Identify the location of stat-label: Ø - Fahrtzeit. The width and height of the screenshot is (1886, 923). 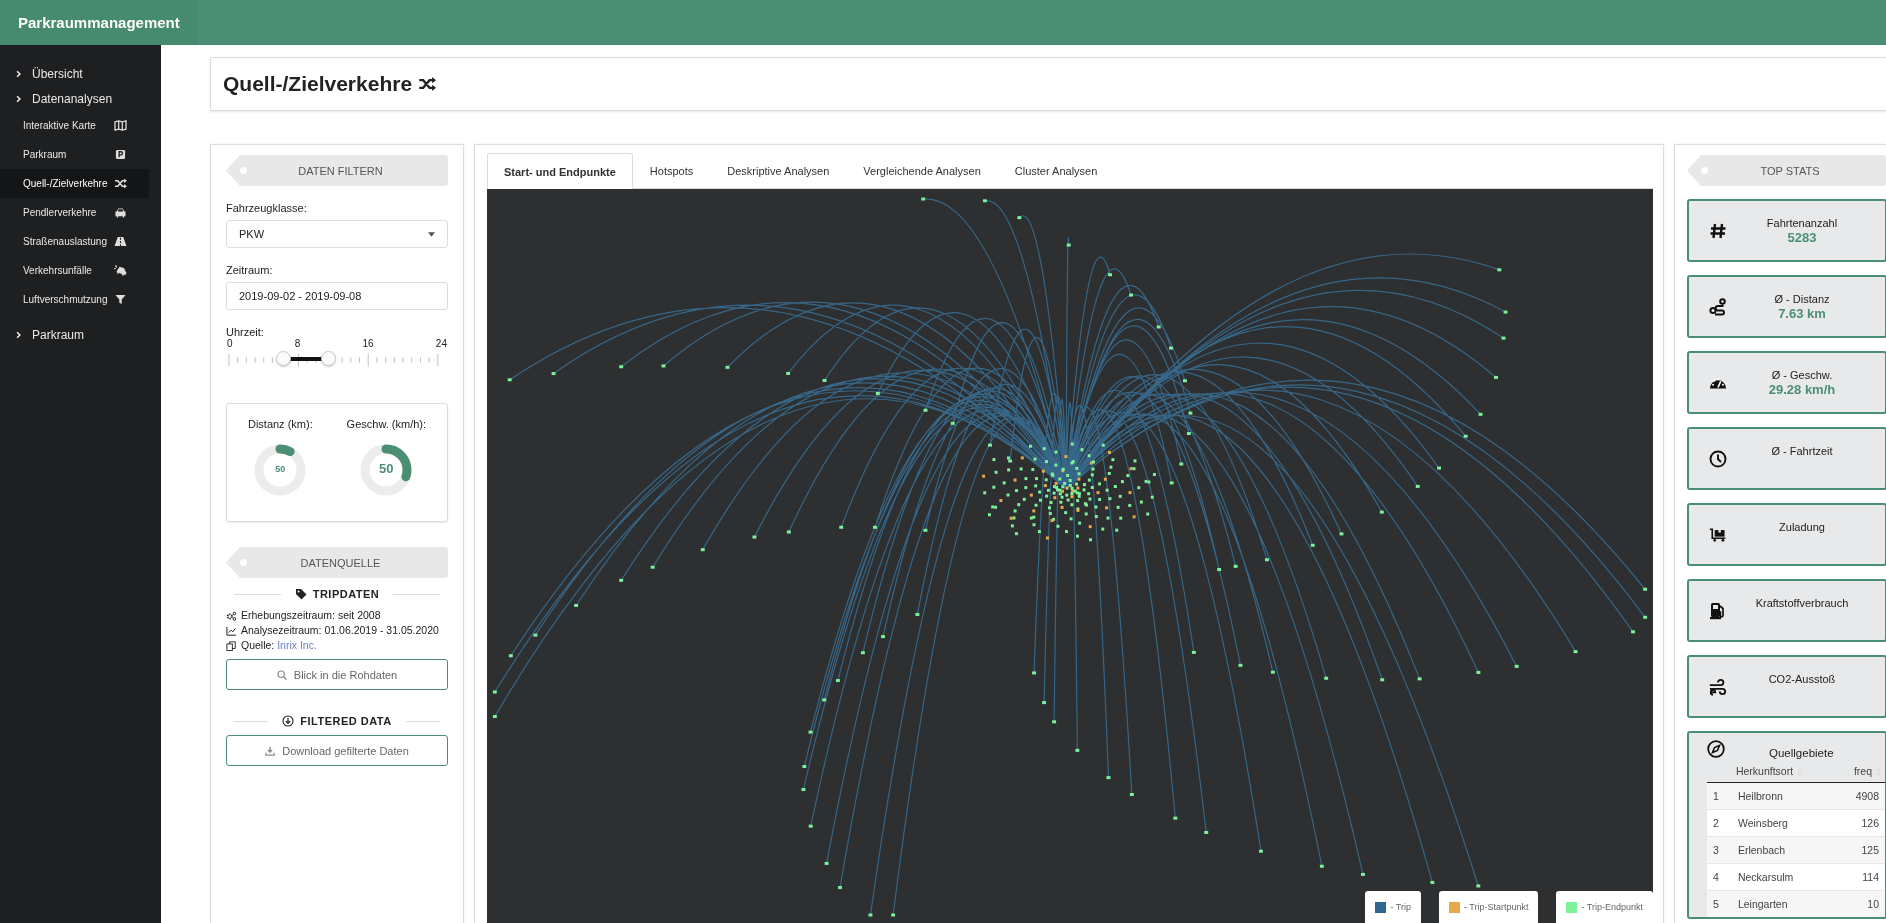
(1802, 451).